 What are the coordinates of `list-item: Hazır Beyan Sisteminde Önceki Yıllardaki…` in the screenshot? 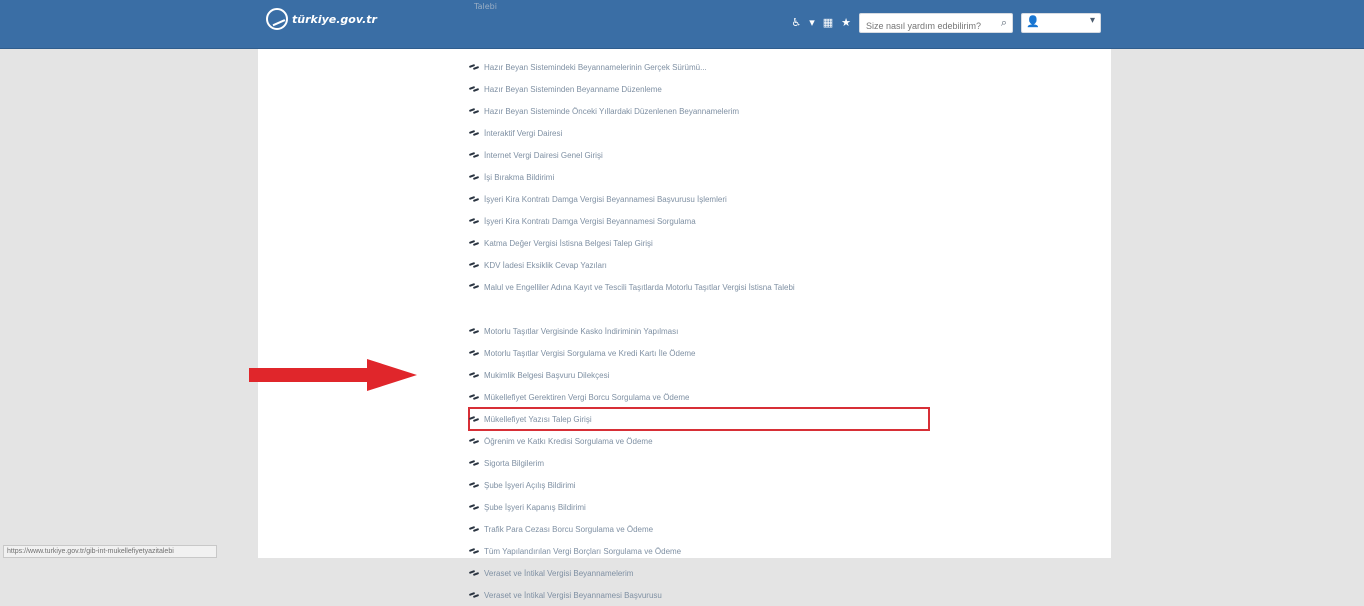 It's located at (699, 111).